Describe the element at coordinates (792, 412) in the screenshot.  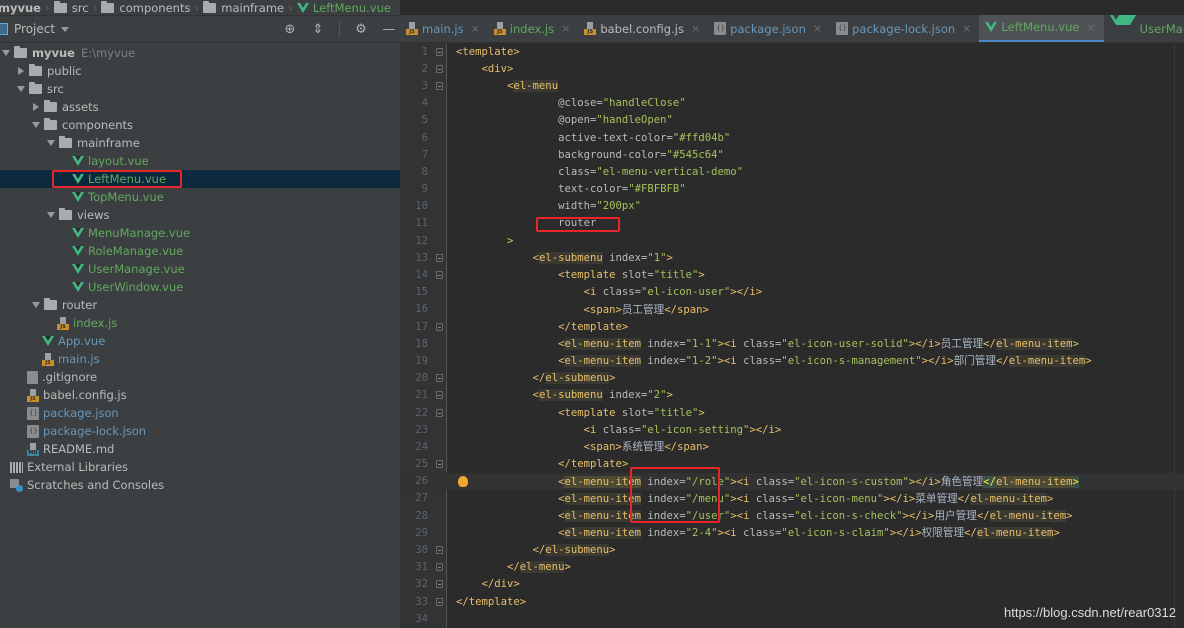
I see `code-line: 22 <template slot="title">` at that location.